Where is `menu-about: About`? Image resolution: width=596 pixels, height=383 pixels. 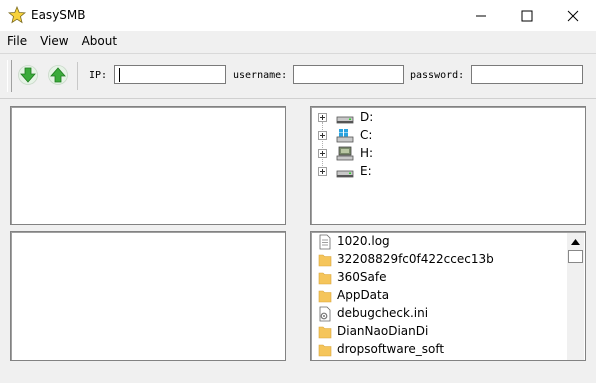 menu-about: About is located at coordinates (99, 41).